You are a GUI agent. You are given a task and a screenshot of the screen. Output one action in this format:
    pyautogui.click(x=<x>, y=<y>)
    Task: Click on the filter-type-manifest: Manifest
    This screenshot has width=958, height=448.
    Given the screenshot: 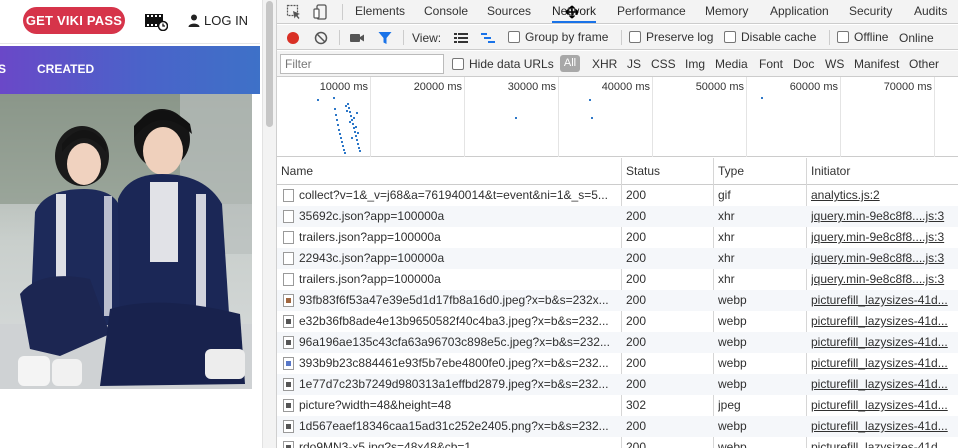 What is the action you would take?
    pyautogui.click(x=876, y=64)
    